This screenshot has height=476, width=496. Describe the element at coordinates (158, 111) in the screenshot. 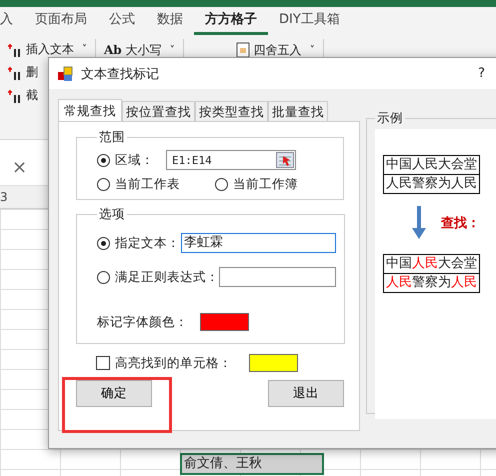

I see `dialog-tab: 按位置查找` at that location.